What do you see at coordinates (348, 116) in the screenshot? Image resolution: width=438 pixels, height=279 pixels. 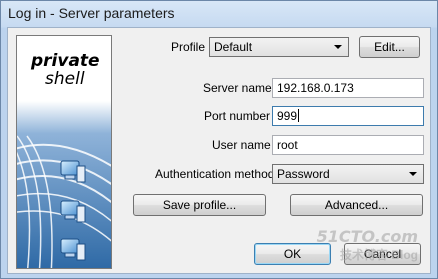 I see `port-number-input: 999` at bounding box center [348, 116].